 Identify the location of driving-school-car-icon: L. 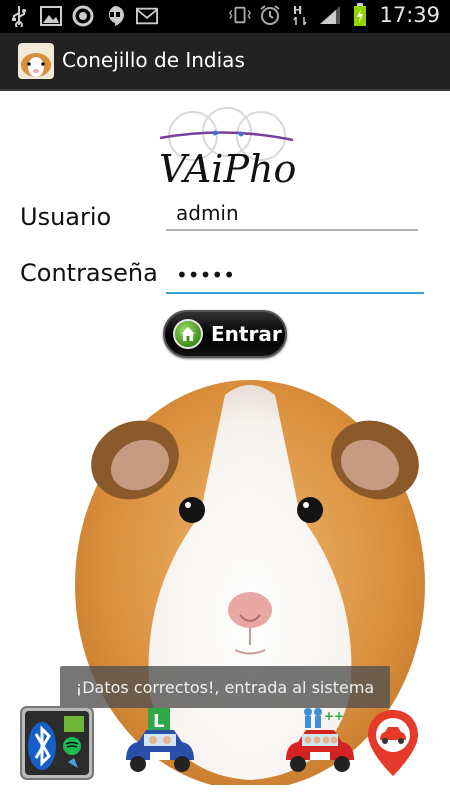
(160, 743).